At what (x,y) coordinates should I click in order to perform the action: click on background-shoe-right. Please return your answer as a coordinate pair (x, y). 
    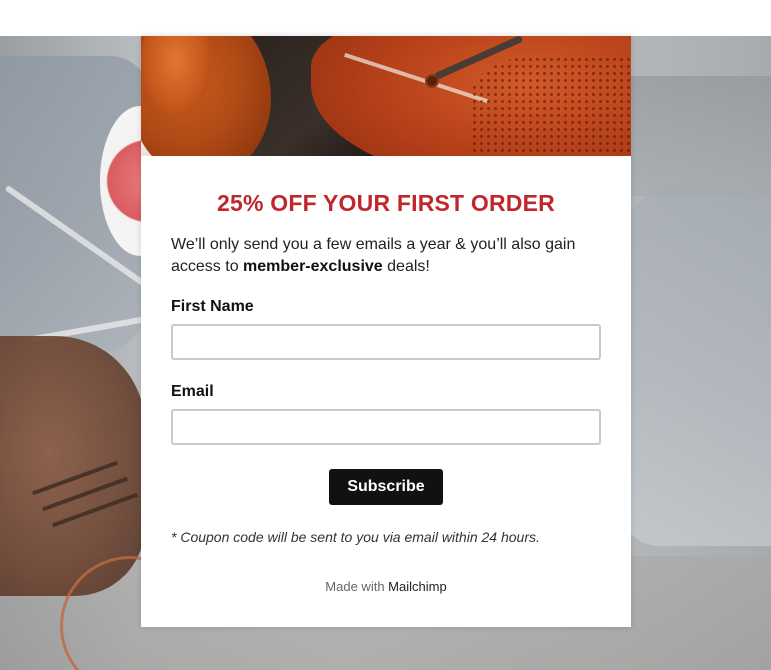
    Looking at the image, I should click on (700, 136).